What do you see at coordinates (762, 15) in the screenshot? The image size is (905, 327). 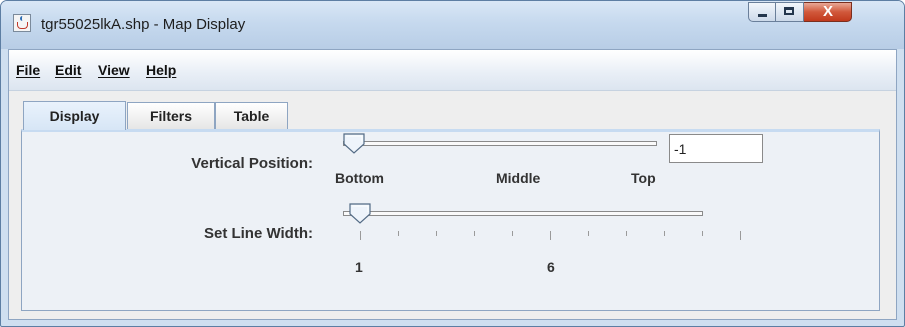 I see `minimize-icon` at bounding box center [762, 15].